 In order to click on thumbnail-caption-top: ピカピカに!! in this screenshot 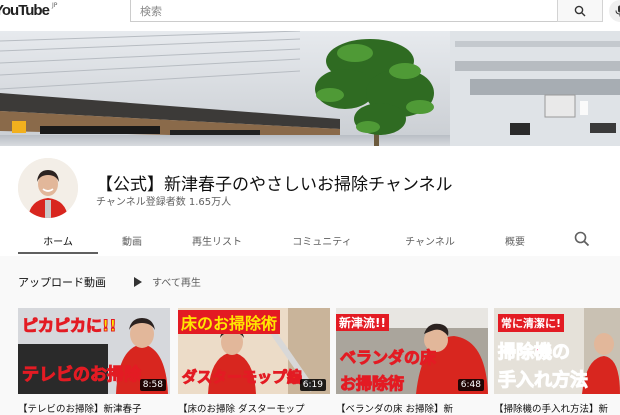, I will do `click(70, 326)`.